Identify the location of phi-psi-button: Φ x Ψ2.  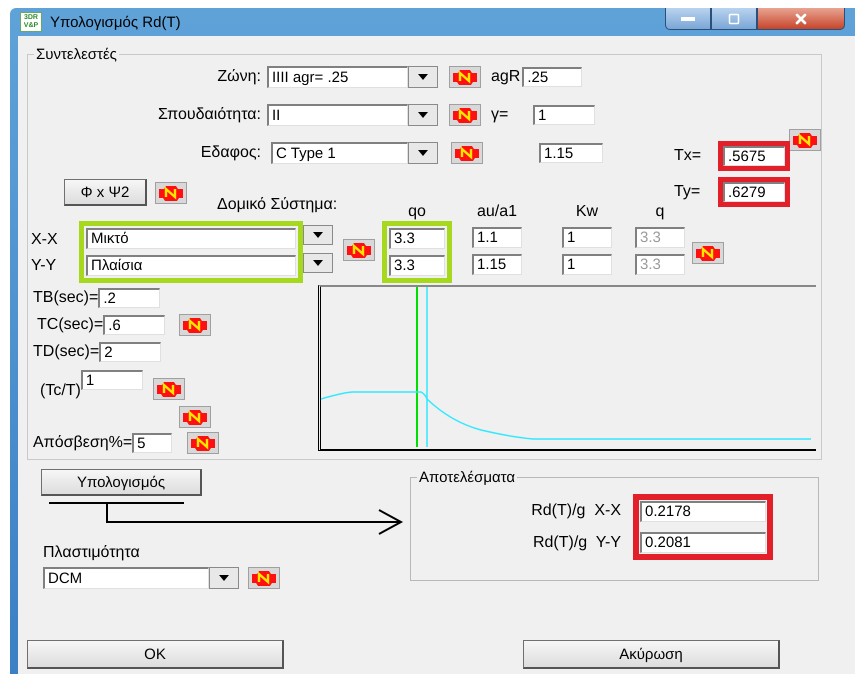
(105, 192).